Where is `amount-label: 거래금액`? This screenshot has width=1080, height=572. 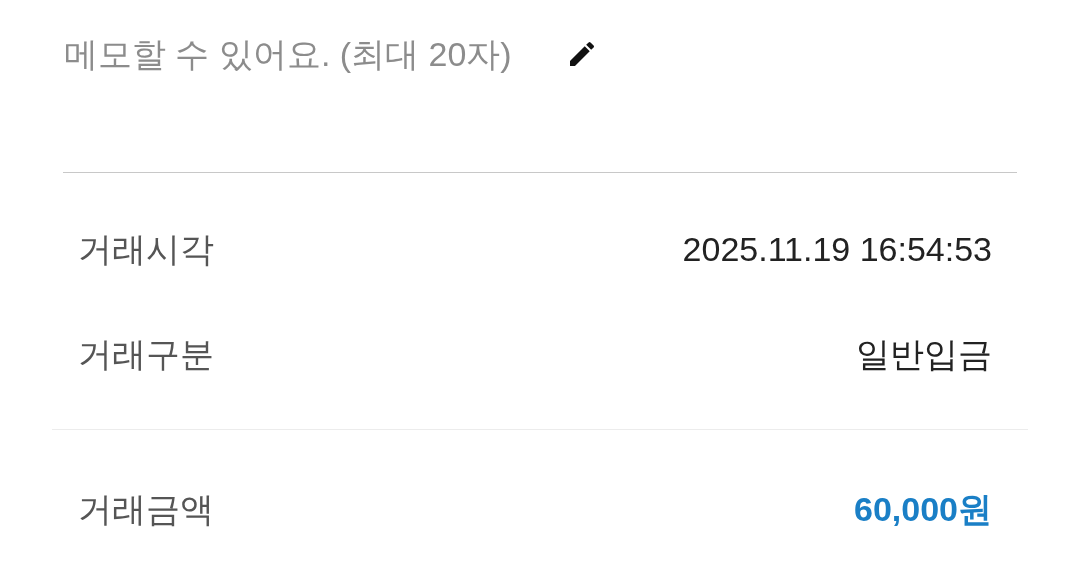 amount-label: 거래금액 is located at coordinates (146, 509).